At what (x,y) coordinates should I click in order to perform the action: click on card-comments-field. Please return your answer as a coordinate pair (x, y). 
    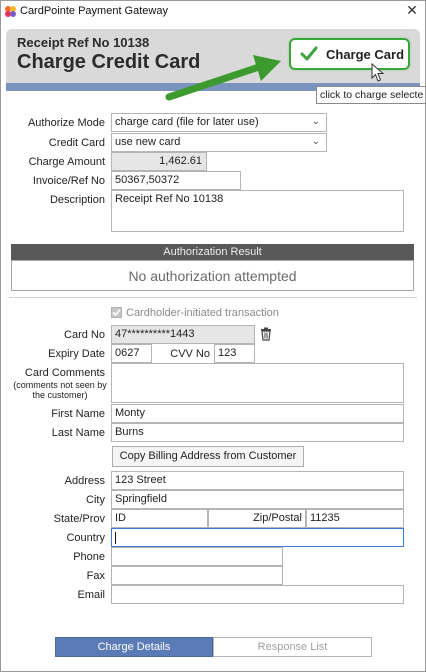
    Looking at the image, I should click on (257, 383).